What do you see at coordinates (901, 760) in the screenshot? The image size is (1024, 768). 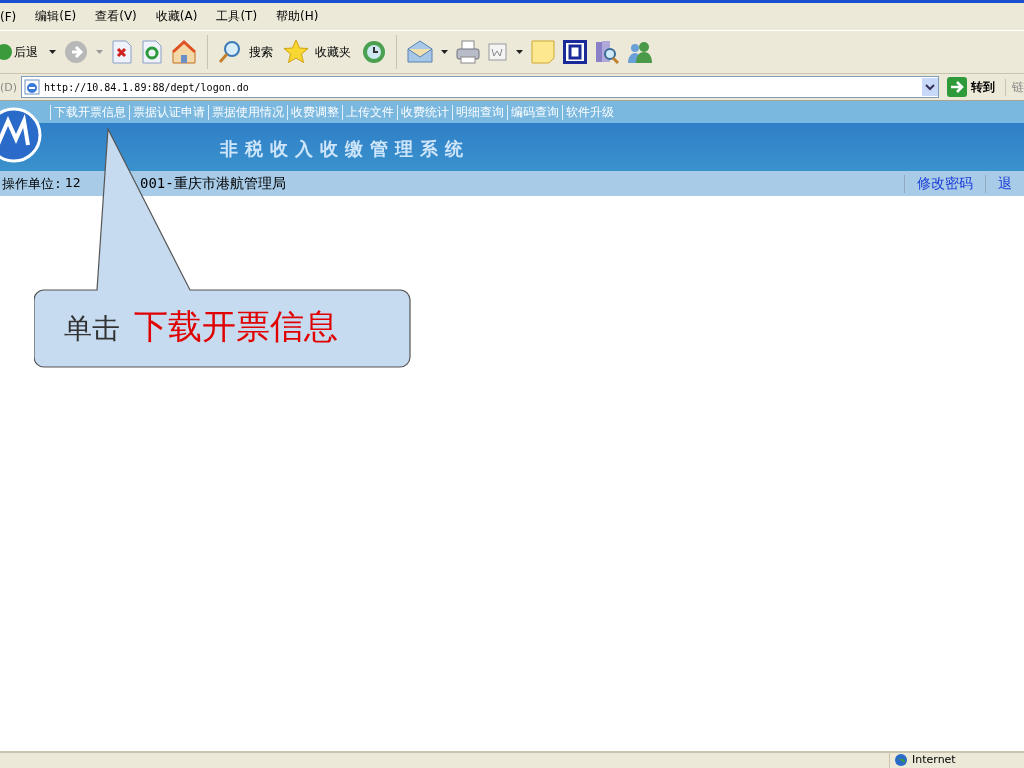 I see `globe-icon` at bounding box center [901, 760].